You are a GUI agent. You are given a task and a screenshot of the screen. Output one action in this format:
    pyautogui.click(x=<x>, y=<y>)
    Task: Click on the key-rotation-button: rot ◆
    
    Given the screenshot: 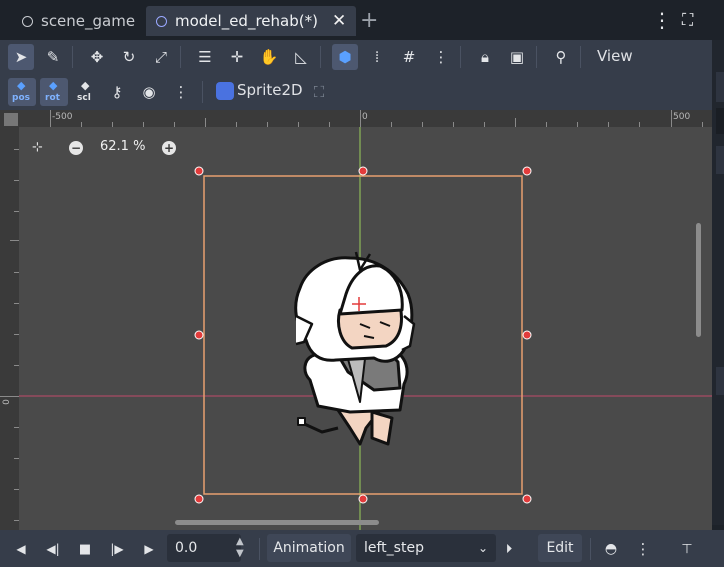 What is the action you would take?
    pyautogui.click(x=54, y=92)
    